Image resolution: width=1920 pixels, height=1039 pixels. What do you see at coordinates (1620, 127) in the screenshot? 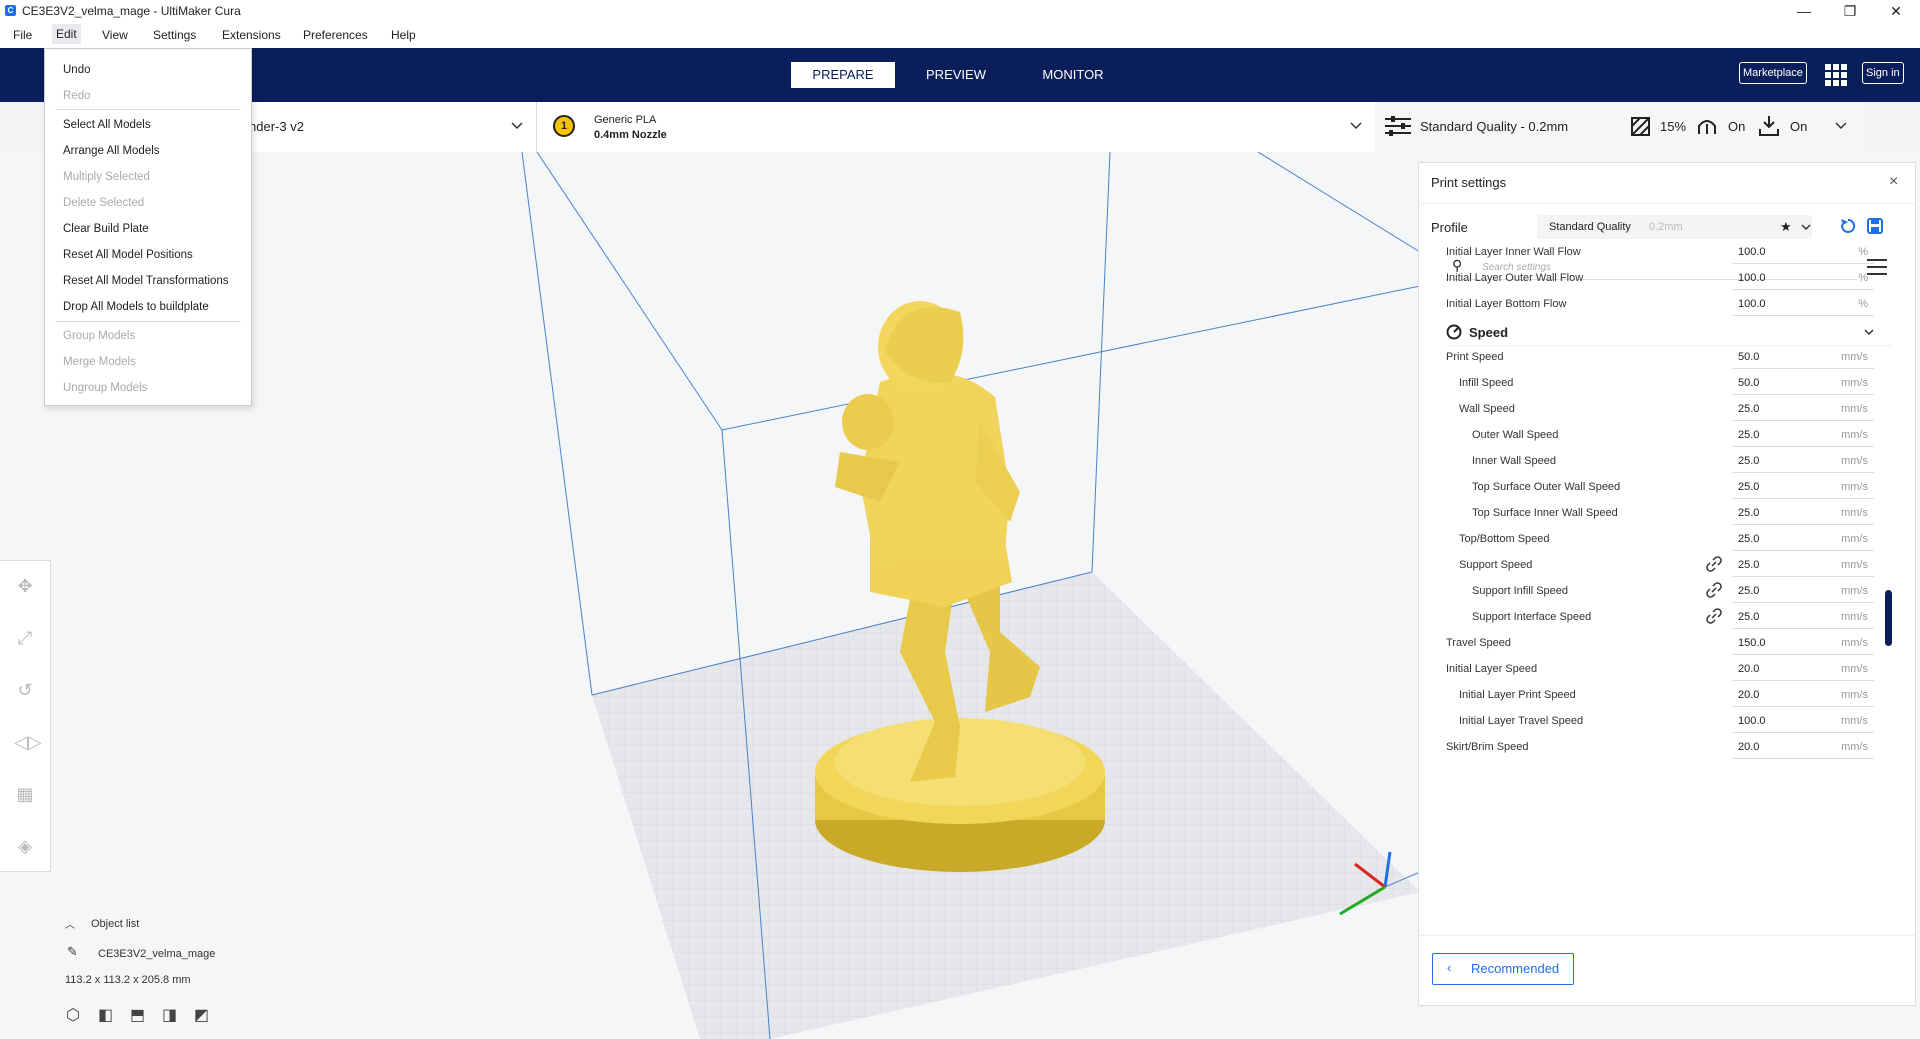
I see `print-setup-selector: Standard Quality - 0.2mm 15% On On` at bounding box center [1620, 127].